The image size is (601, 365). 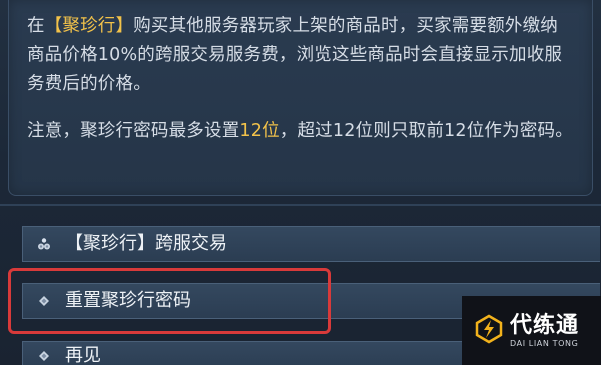 I want to click on option-label: 重置聚珍行密码, so click(x=128, y=300).